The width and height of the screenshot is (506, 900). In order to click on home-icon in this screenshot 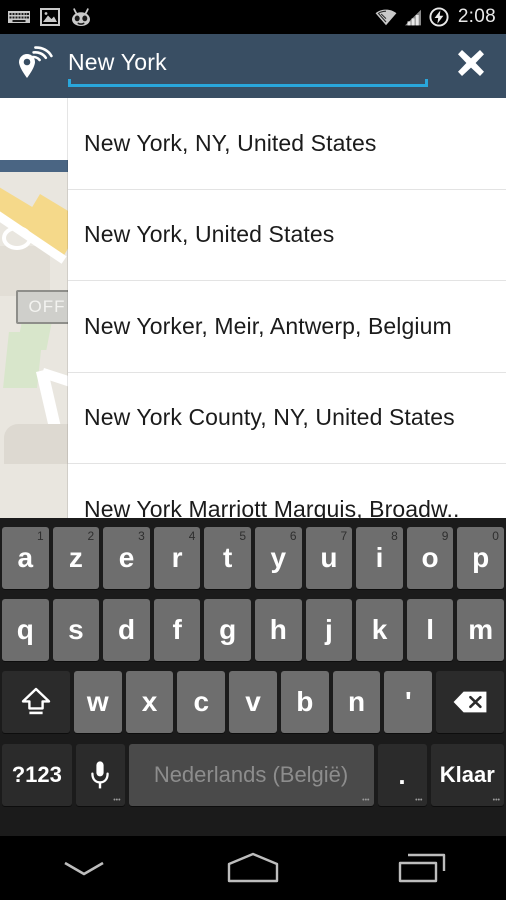, I will do `click(253, 868)`.